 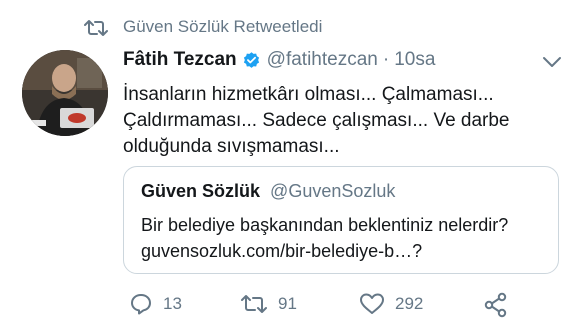 What do you see at coordinates (268, 304) in the screenshot?
I see `retweet-button: 91` at bounding box center [268, 304].